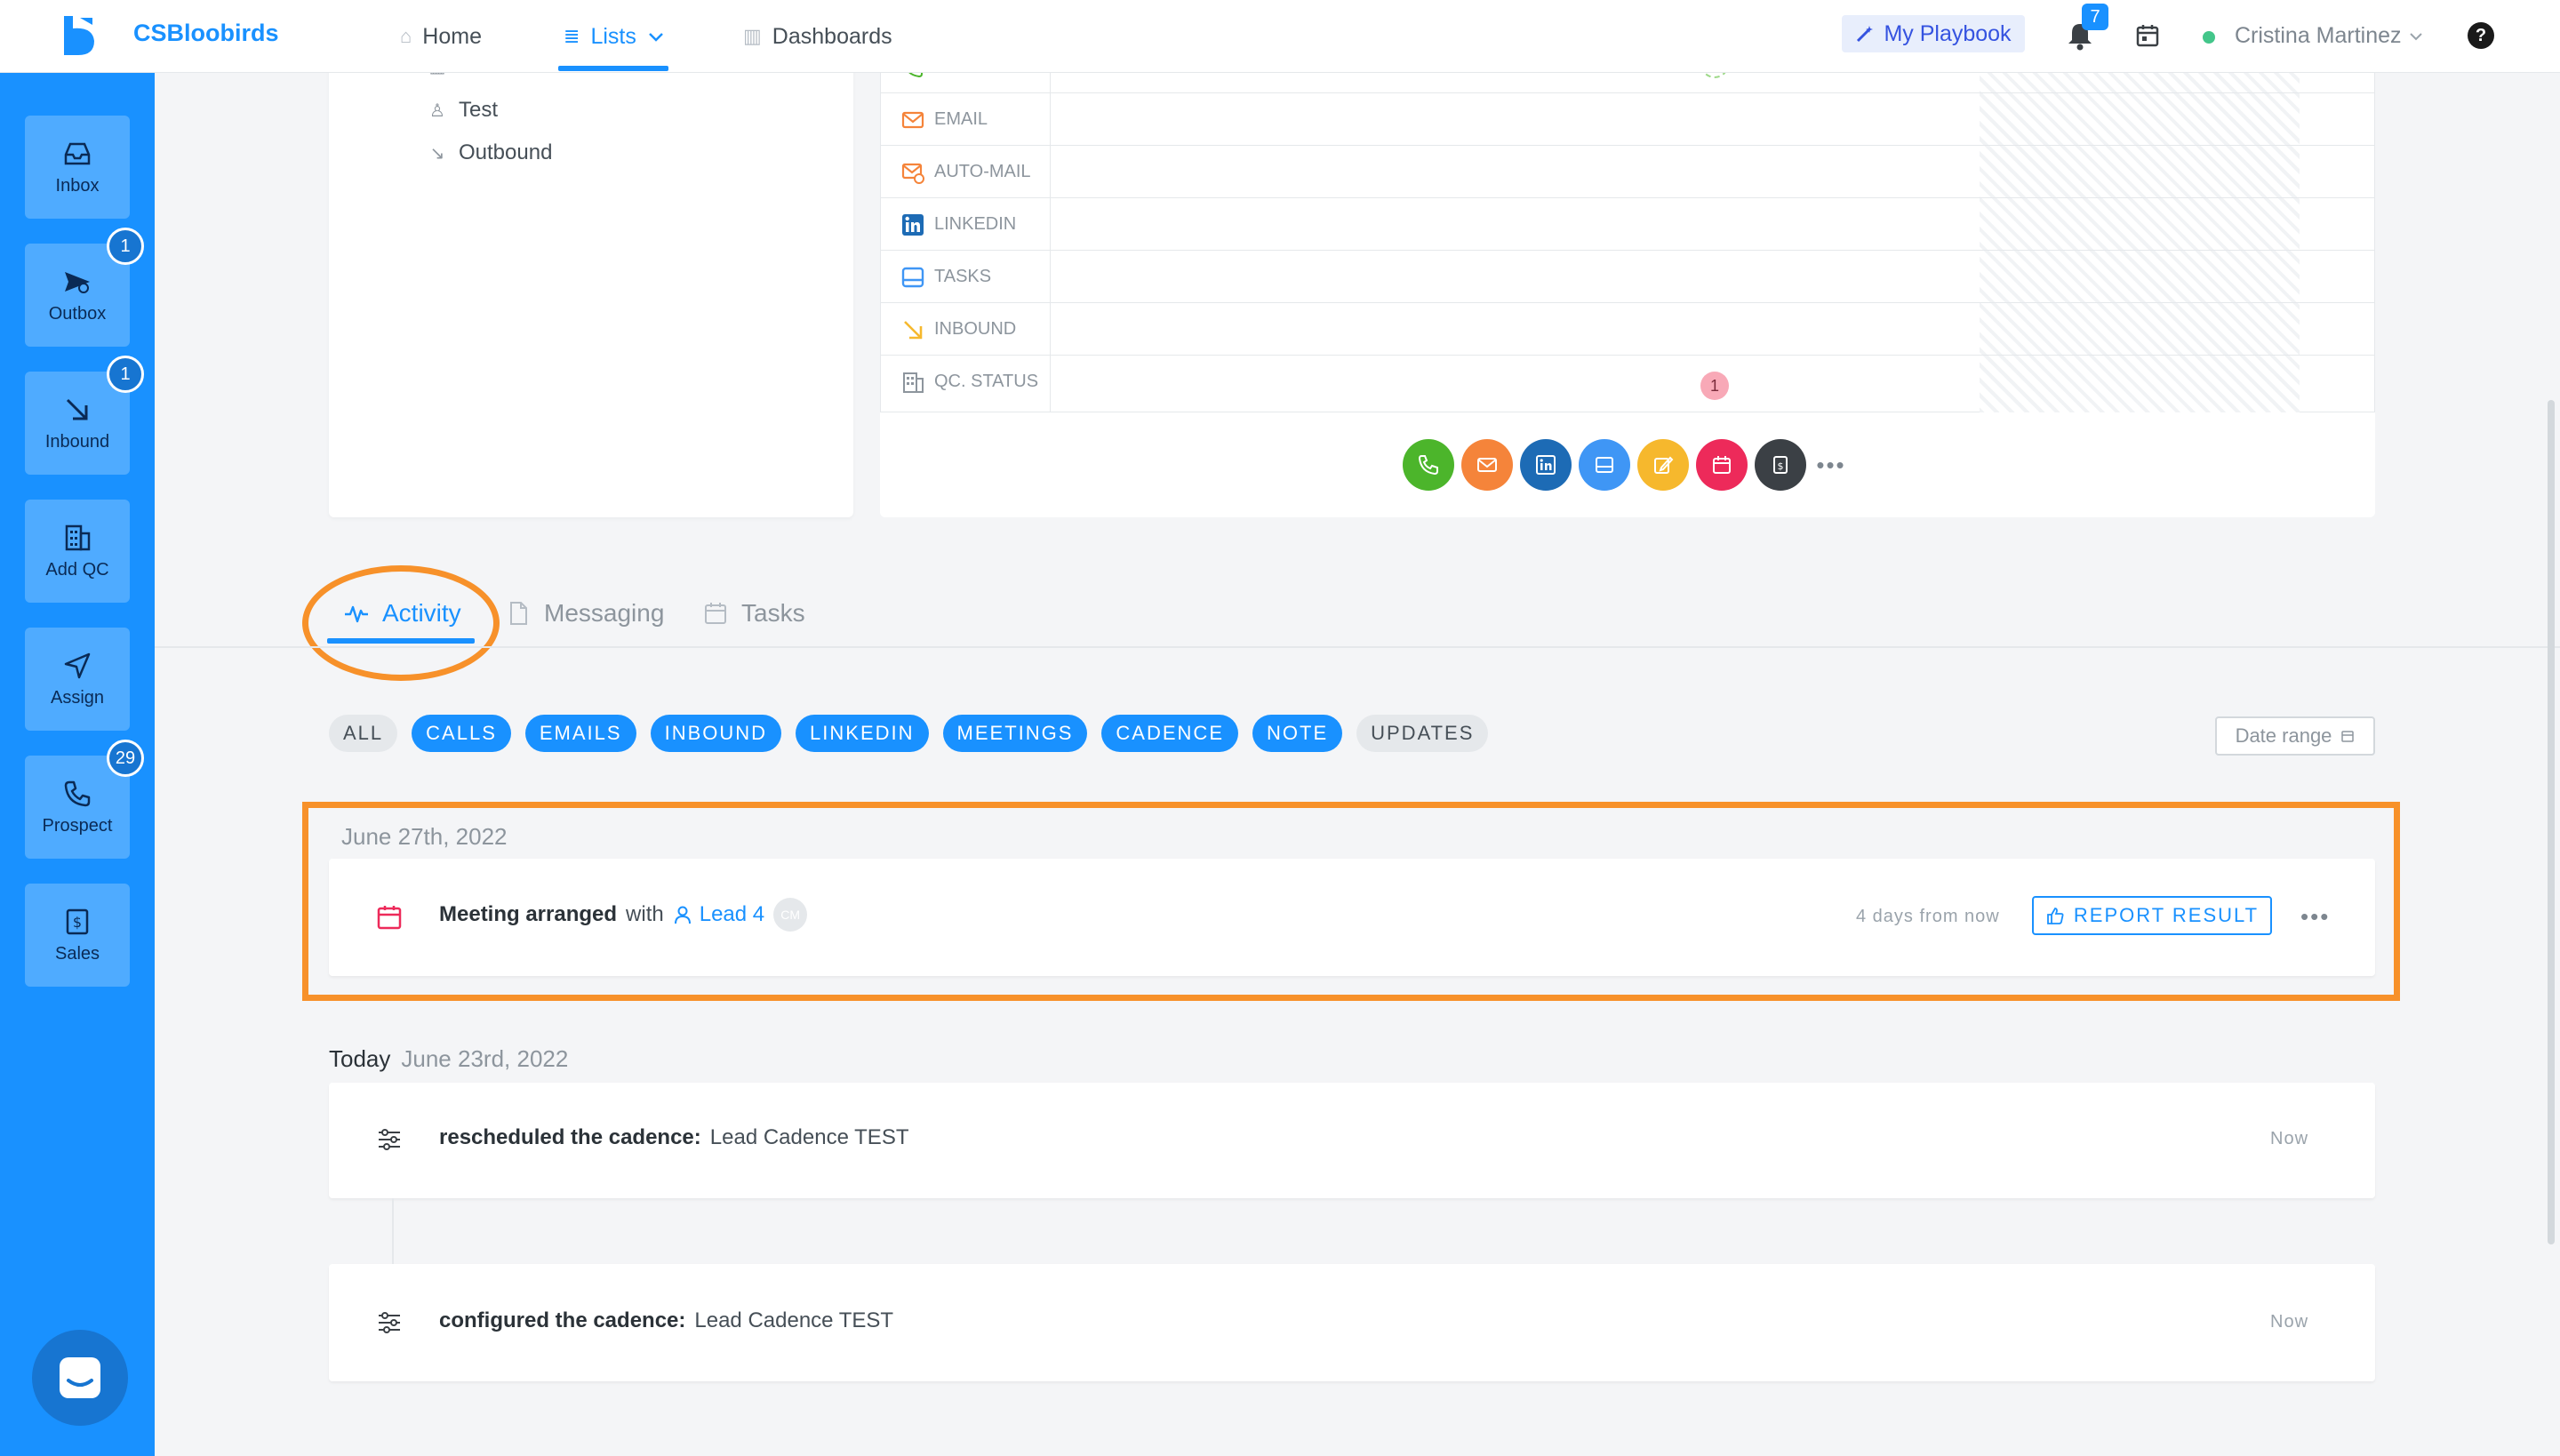  I want to click on filter-chip-calls: CALLS, so click(461, 733).